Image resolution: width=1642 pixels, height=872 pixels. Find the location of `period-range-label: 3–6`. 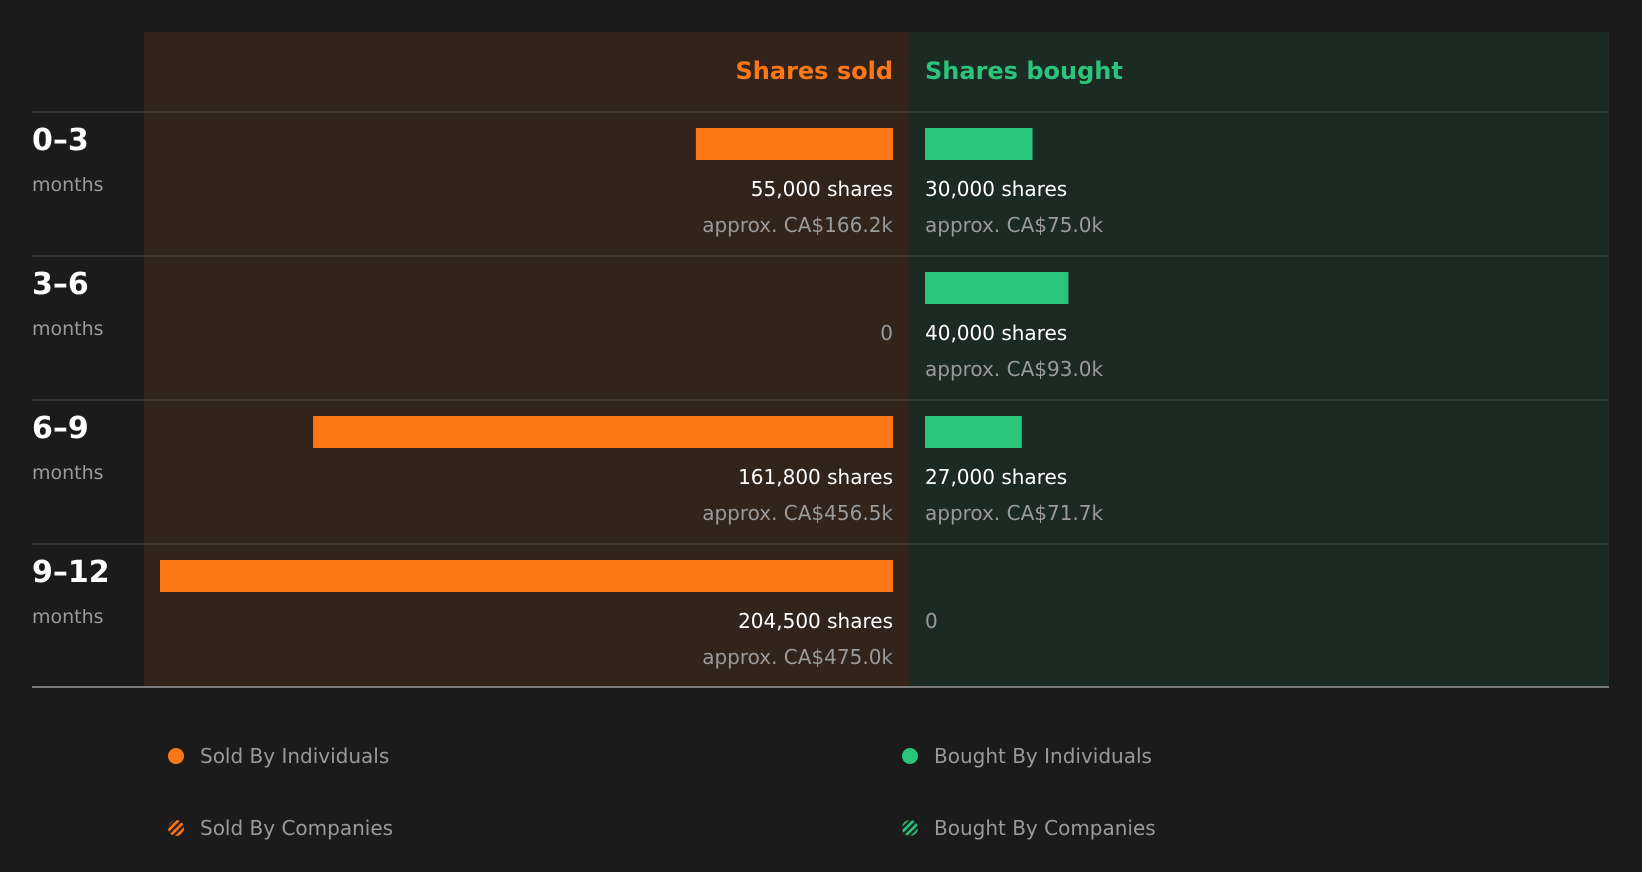

period-range-label: 3–6 is located at coordinates (60, 284).